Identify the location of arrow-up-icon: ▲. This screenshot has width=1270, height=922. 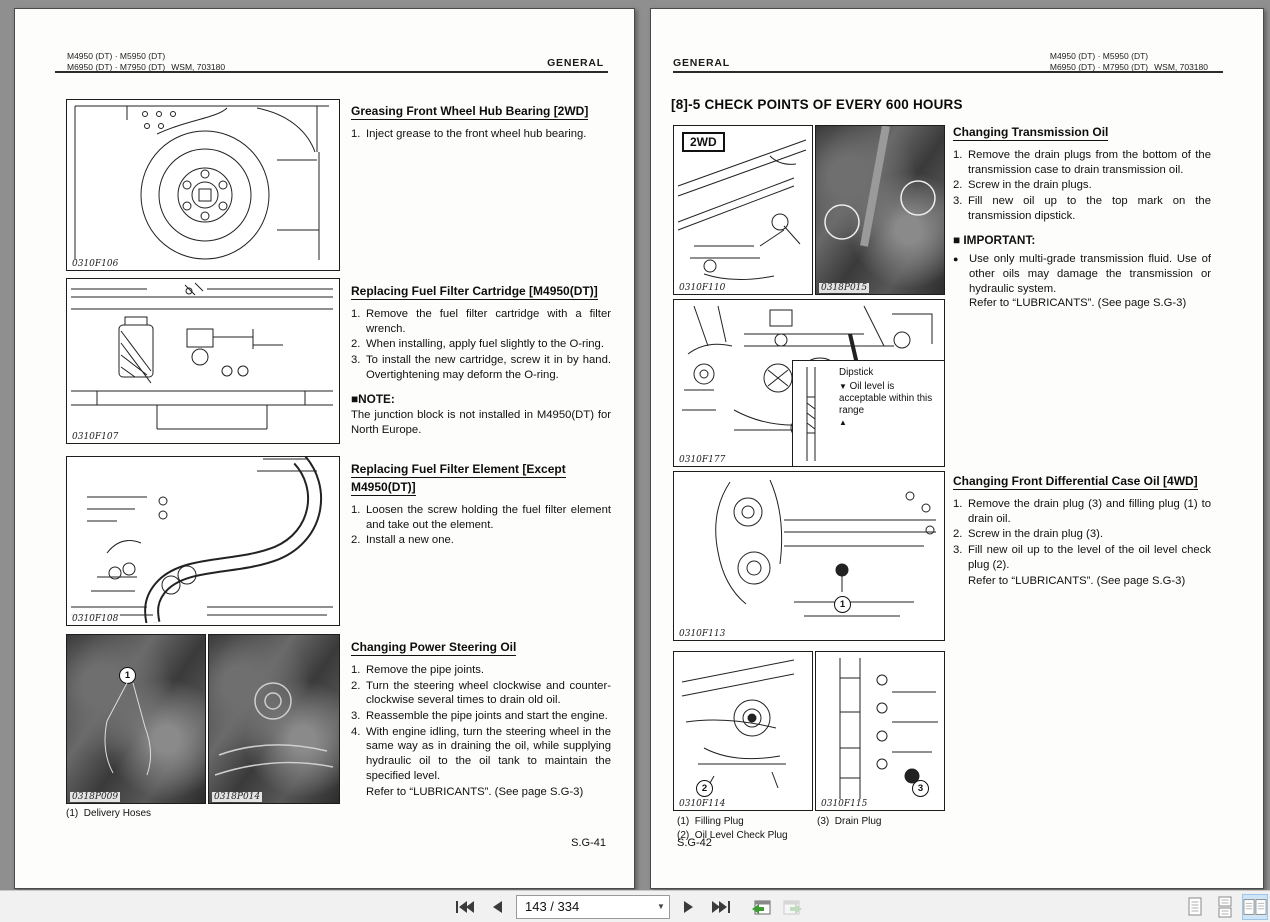
(843, 422).